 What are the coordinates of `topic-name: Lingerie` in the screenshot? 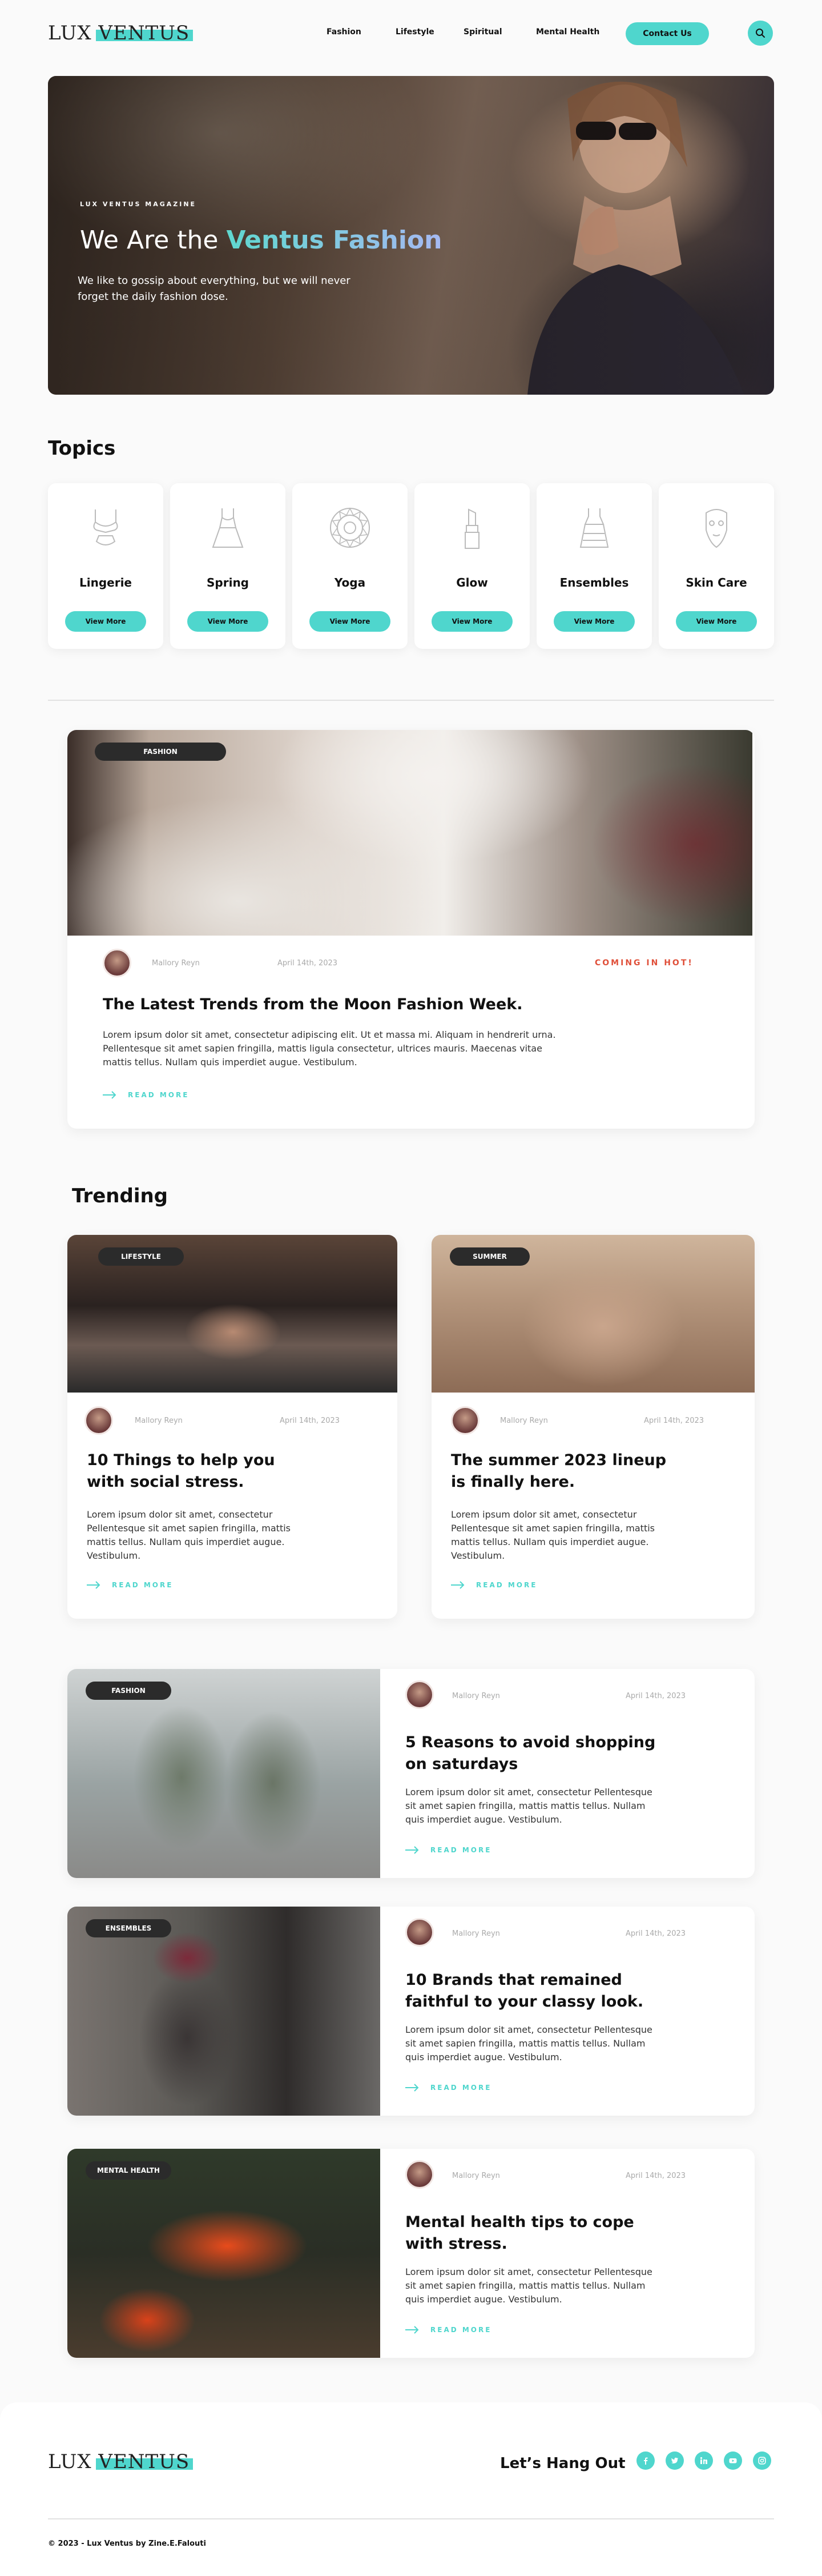 It's located at (105, 582).